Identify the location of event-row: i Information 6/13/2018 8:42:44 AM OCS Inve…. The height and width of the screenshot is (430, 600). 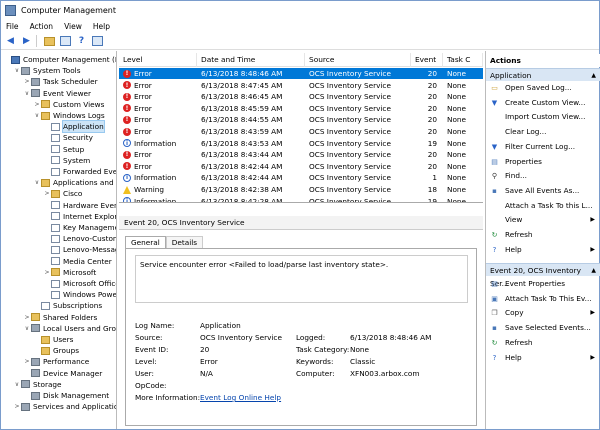
(301, 177).